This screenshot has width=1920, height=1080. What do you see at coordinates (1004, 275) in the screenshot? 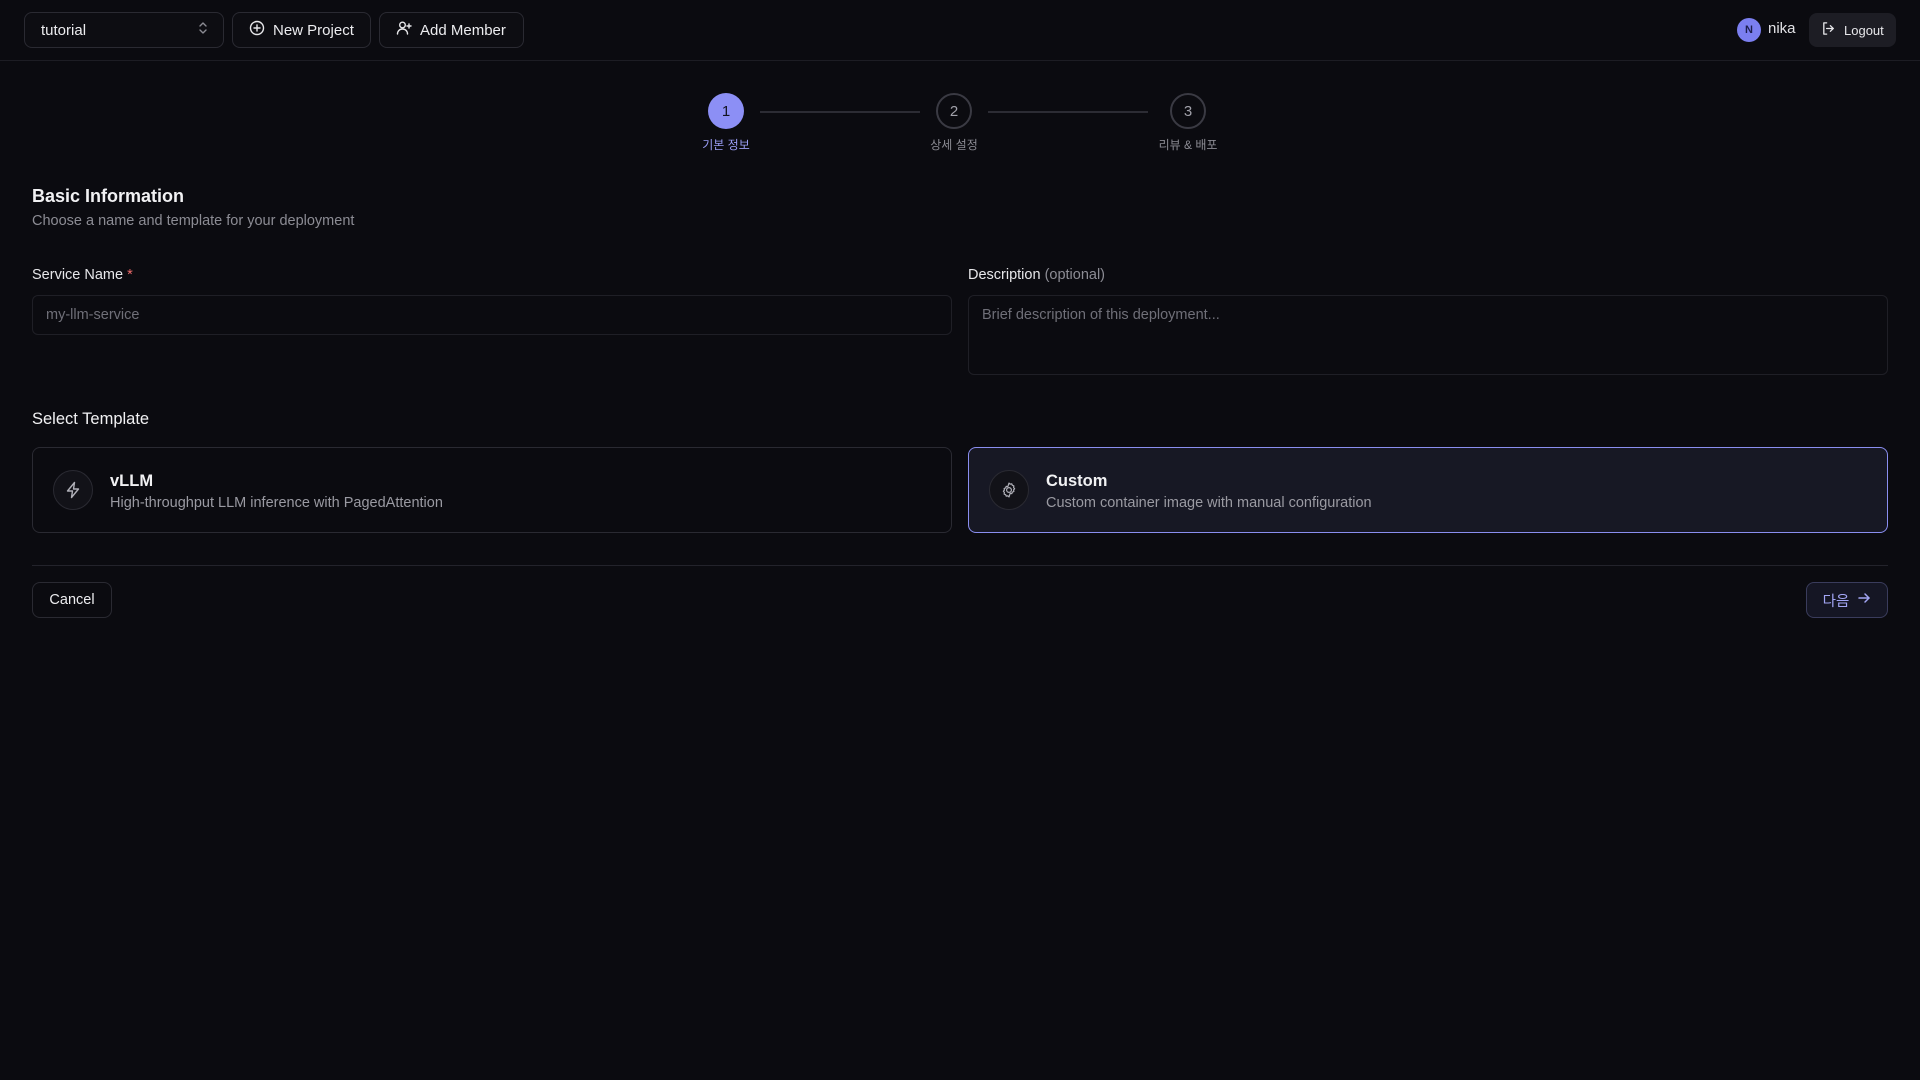
I see `description-label-text: Description` at bounding box center [1004, 275].